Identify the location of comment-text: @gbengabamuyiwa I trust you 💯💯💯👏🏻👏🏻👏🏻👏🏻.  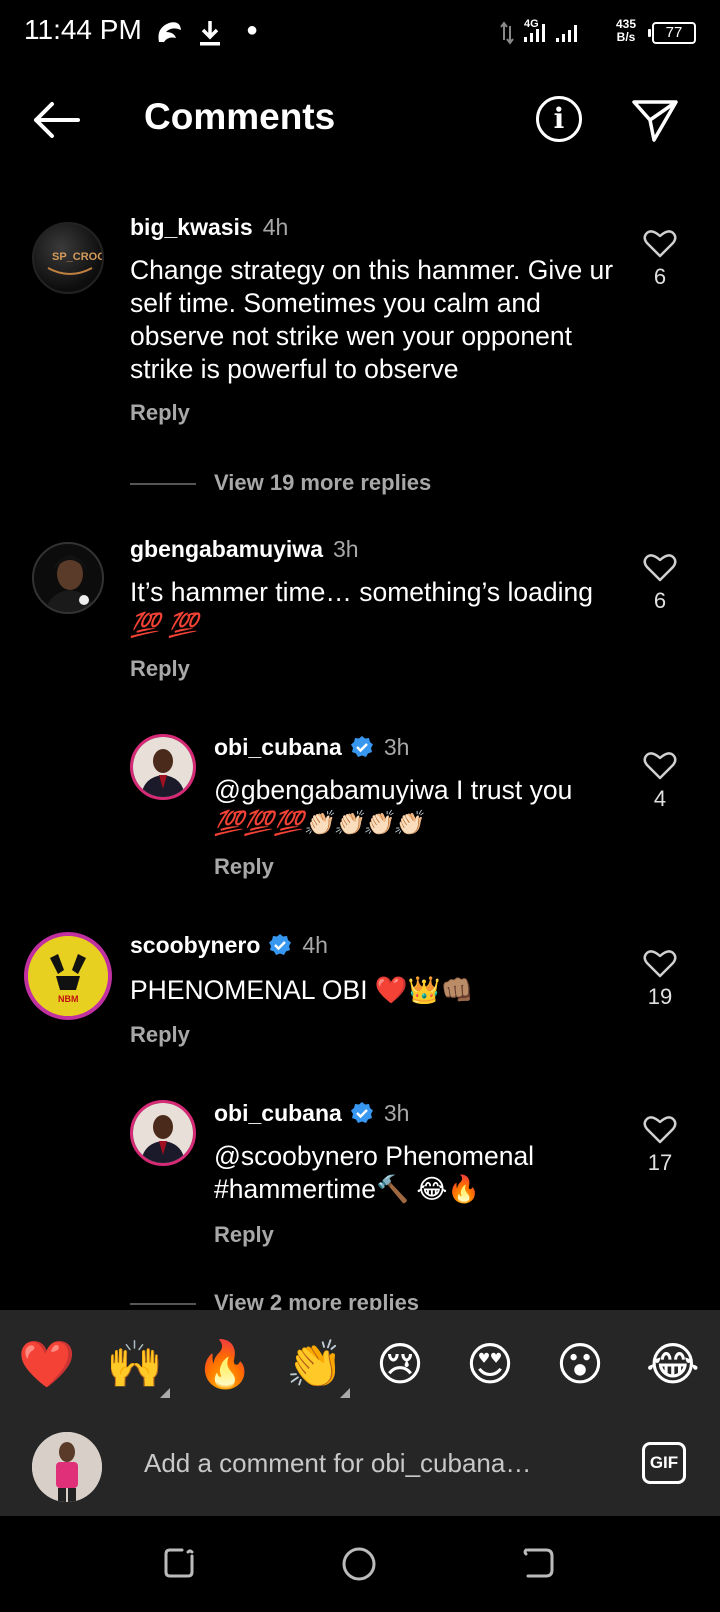
(424, 807).